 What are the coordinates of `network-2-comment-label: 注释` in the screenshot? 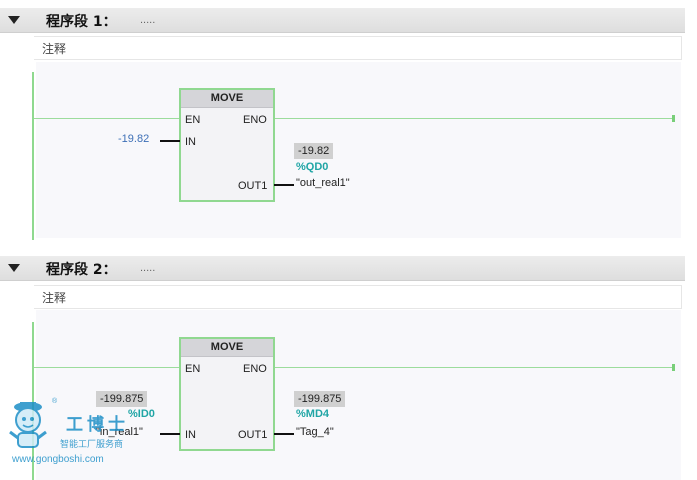 It's located at (54, 298).